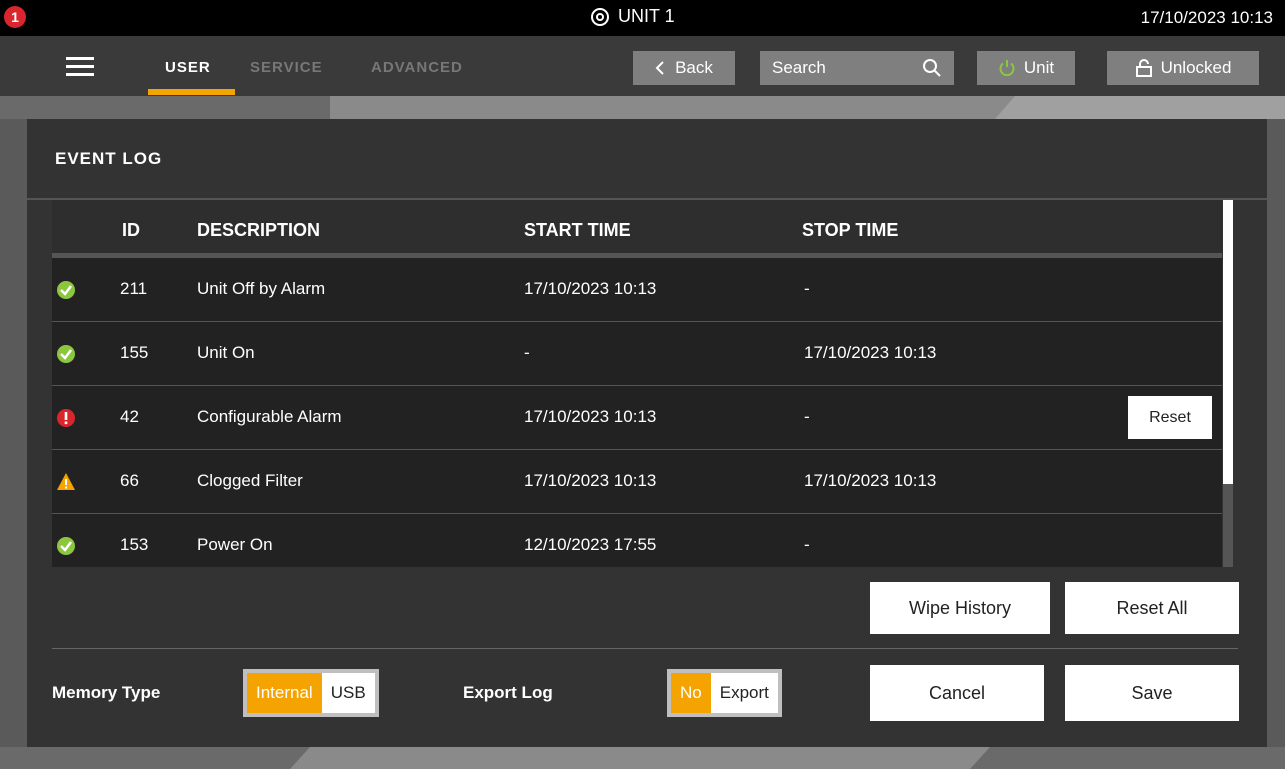 The image size is (1285, 769). I want to click on cancel-button: Cancel, so click(957, 693).